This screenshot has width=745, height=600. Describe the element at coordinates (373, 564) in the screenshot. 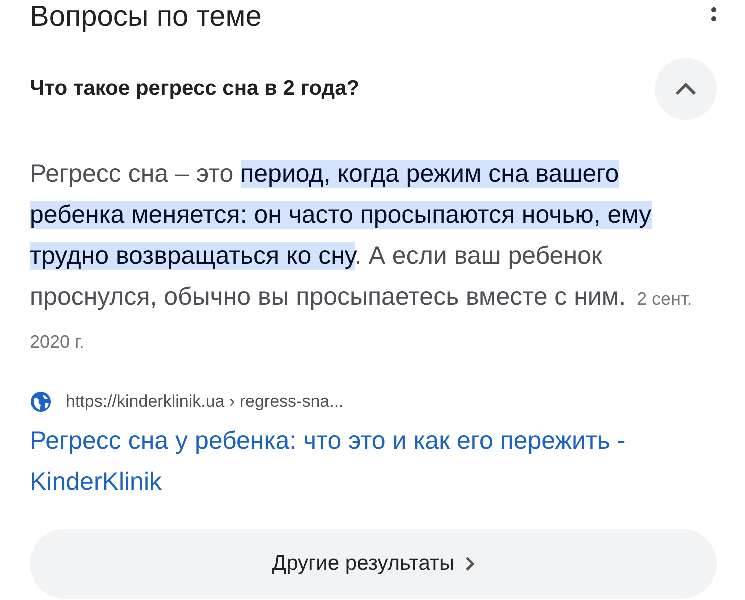

I see `more-results-button: Другие результаты` at that location.